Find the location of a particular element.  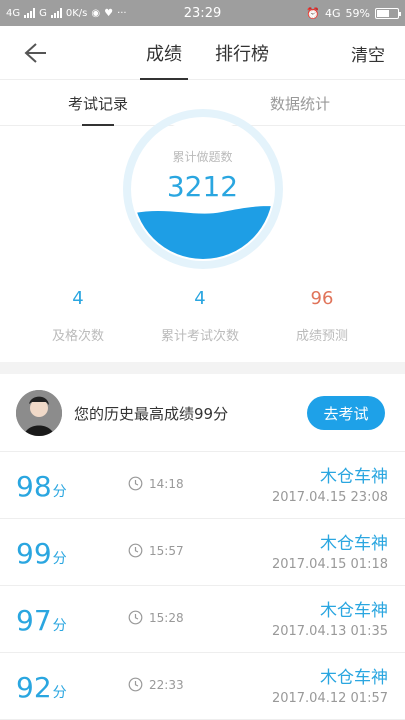

score-value: 99 is located at coordinates (34, 553).